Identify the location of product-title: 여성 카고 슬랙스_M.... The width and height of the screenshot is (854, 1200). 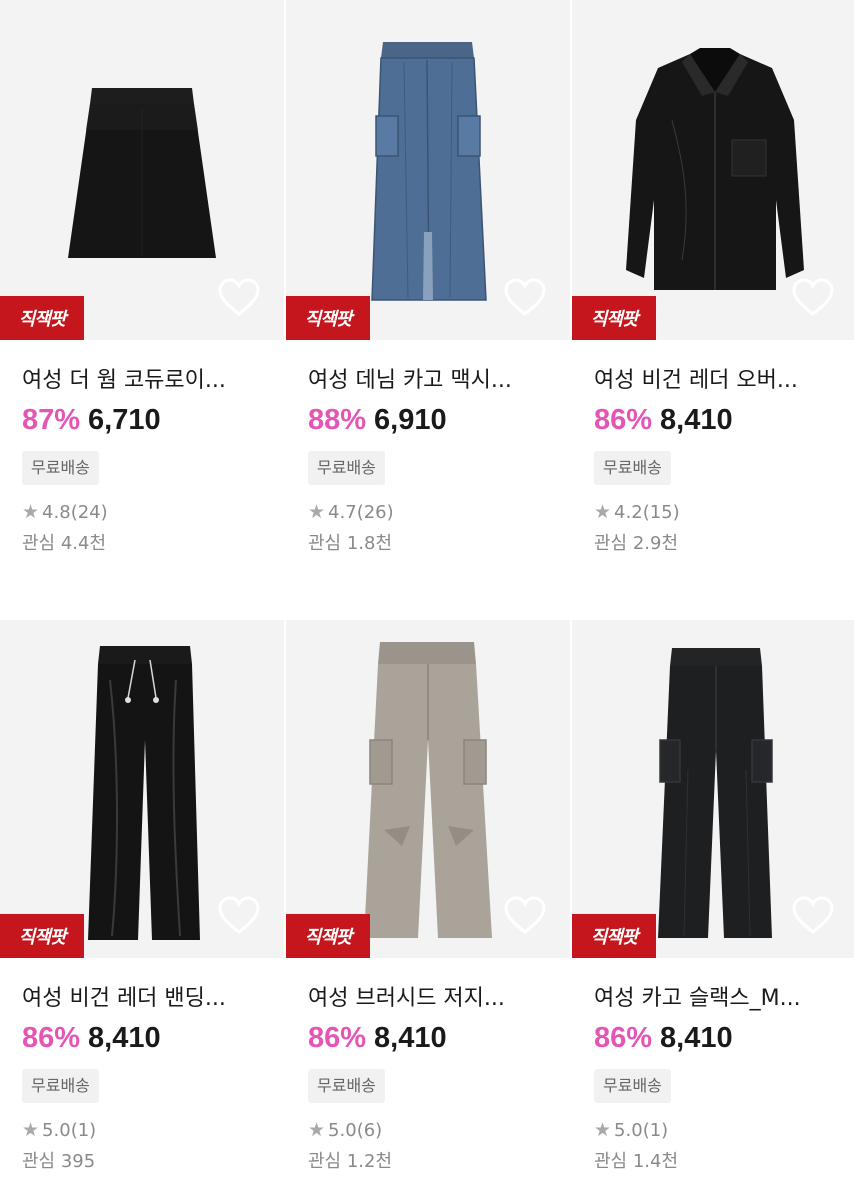
(724, 999).